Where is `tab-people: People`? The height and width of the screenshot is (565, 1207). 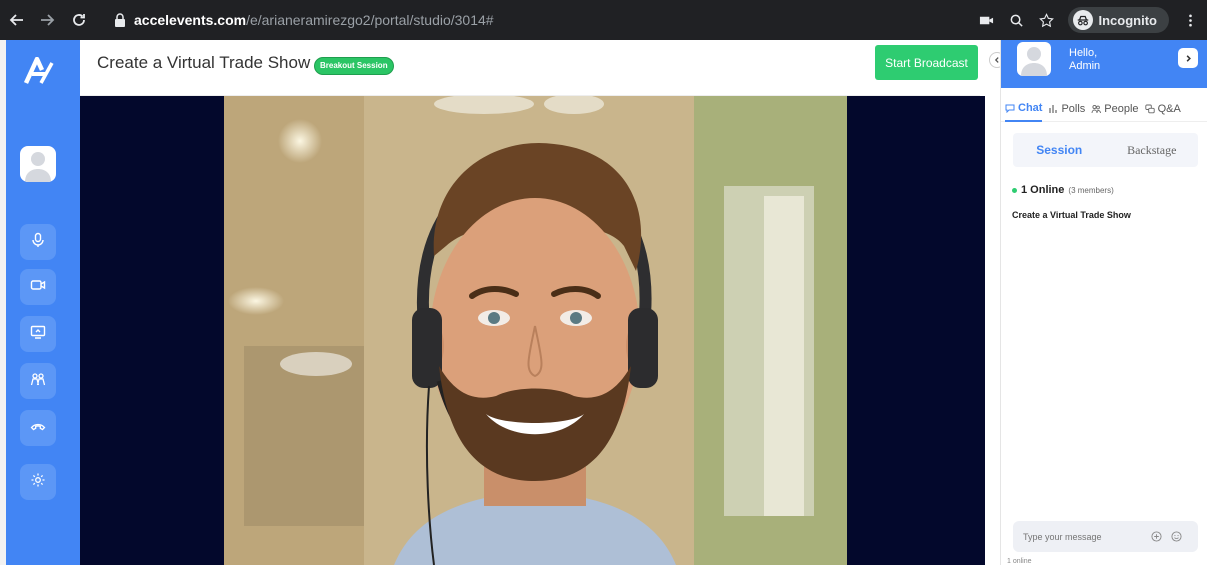 tab-people: People is located at coordinates (1115, 109).